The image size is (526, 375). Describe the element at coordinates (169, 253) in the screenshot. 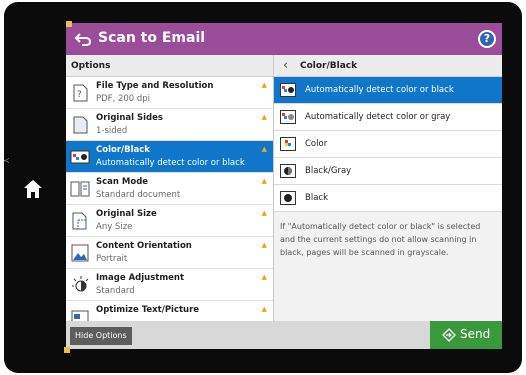

I see `option-content-orientation: Content Orientation Portrait ▲` at that location.